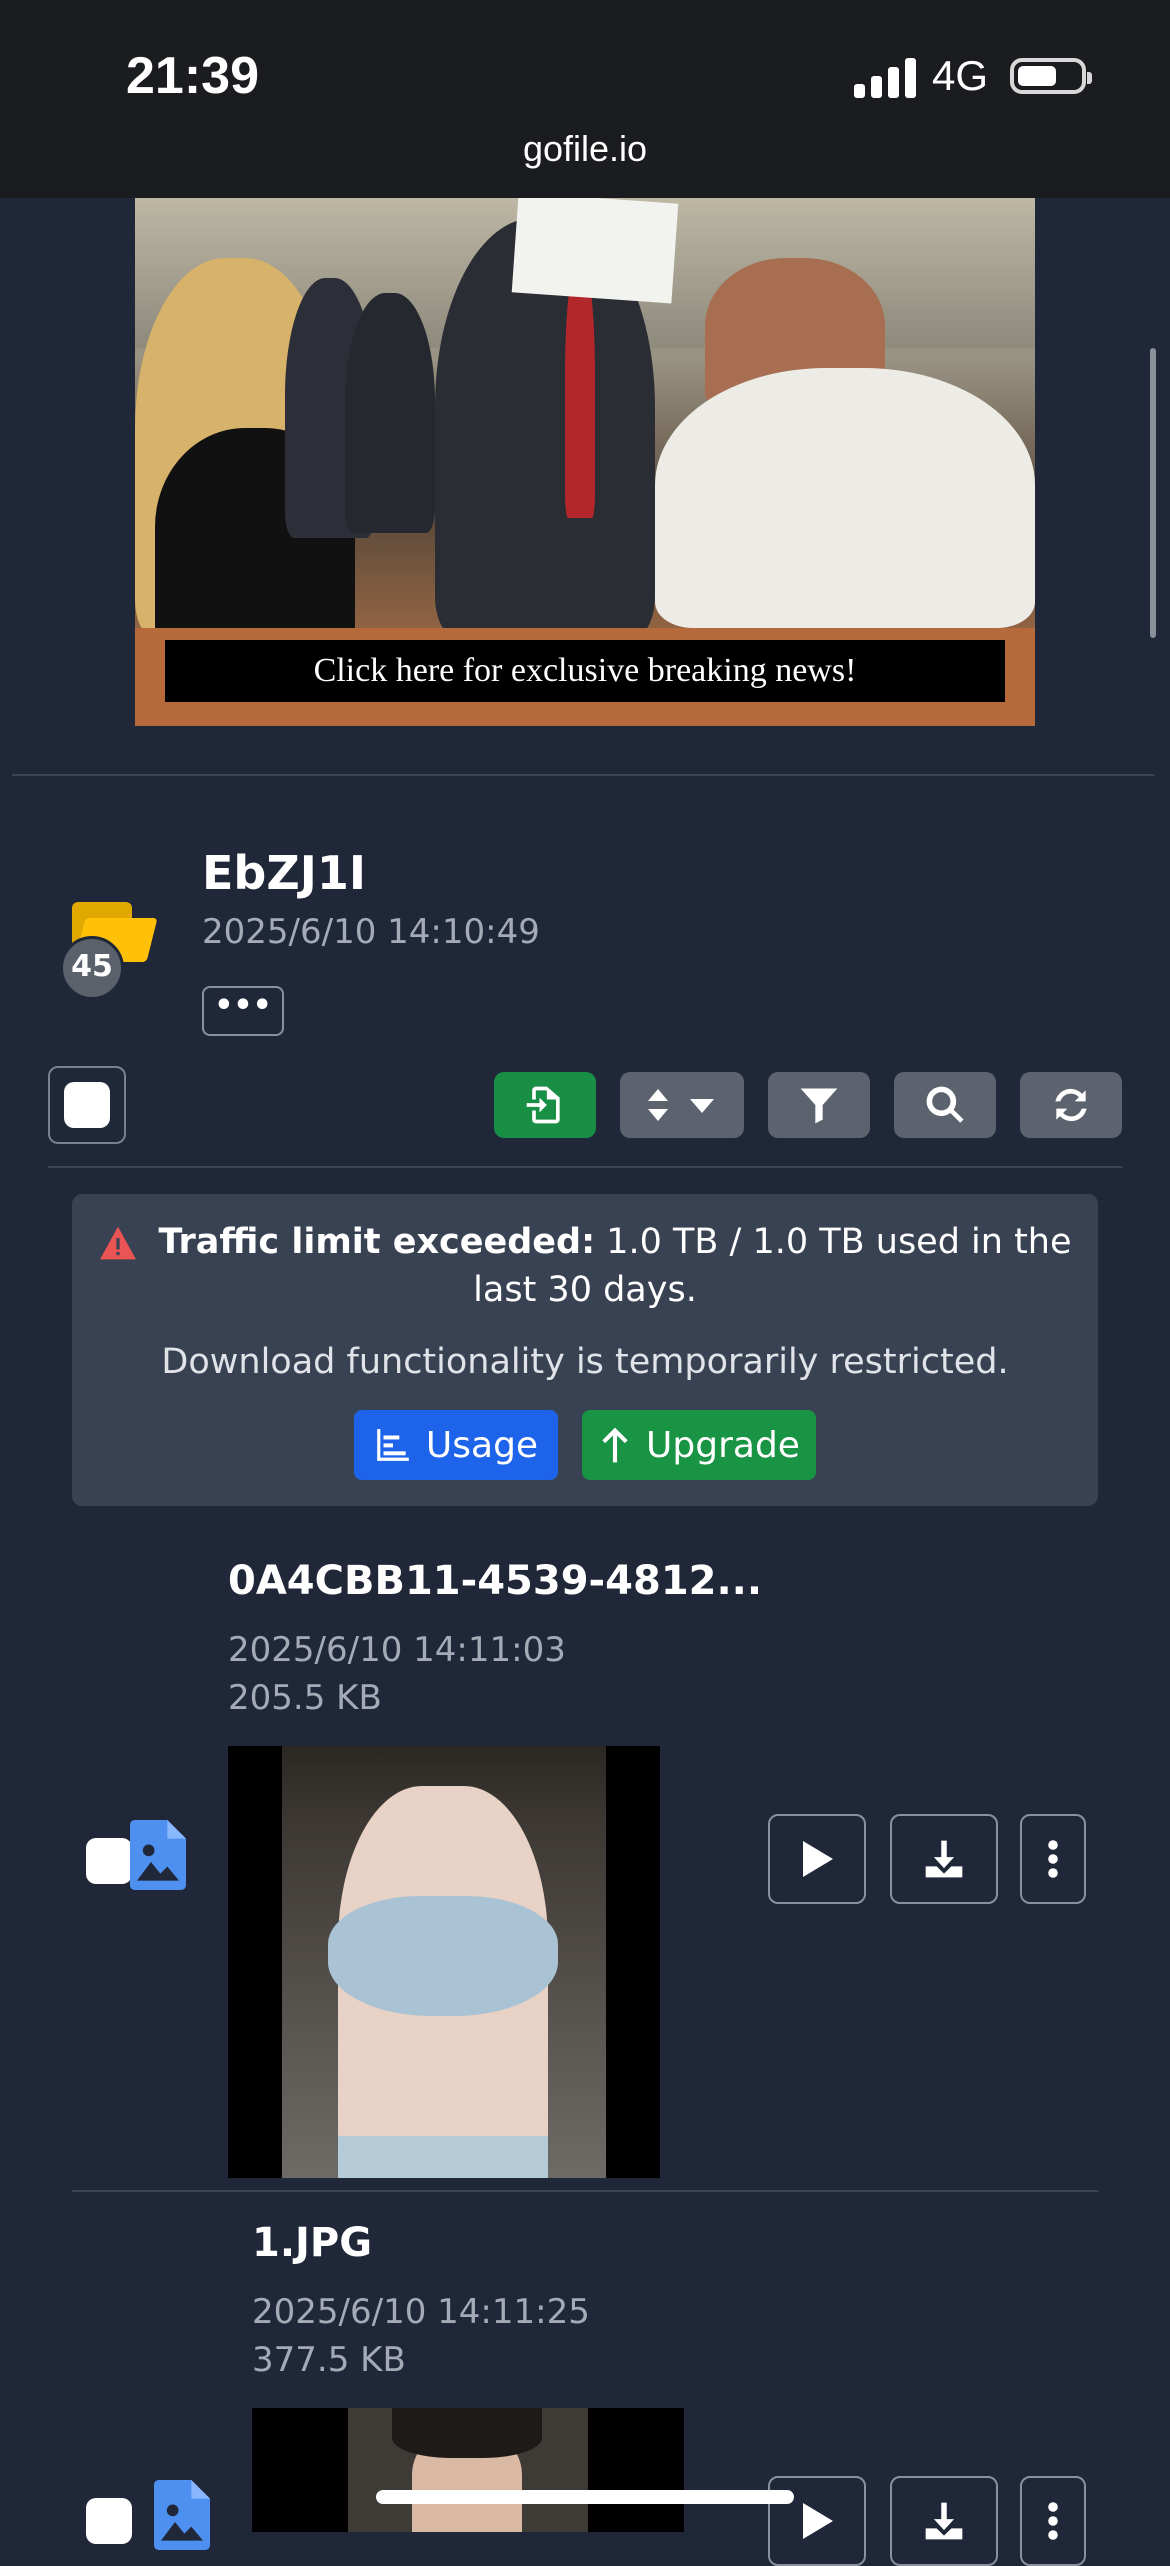 This screenshot has height=2566, width=1170. Describe the element at coordinates (421, 2312) in the screenshot. I see `file-date: 2025/6/10 14:11:25` at that location.